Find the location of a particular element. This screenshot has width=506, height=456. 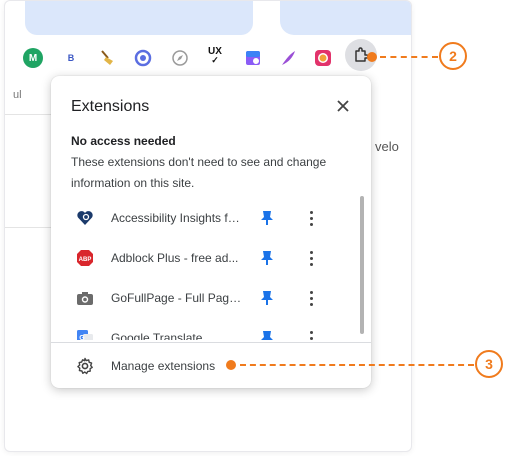

b-icon: B is located at coordinates (71, 58).